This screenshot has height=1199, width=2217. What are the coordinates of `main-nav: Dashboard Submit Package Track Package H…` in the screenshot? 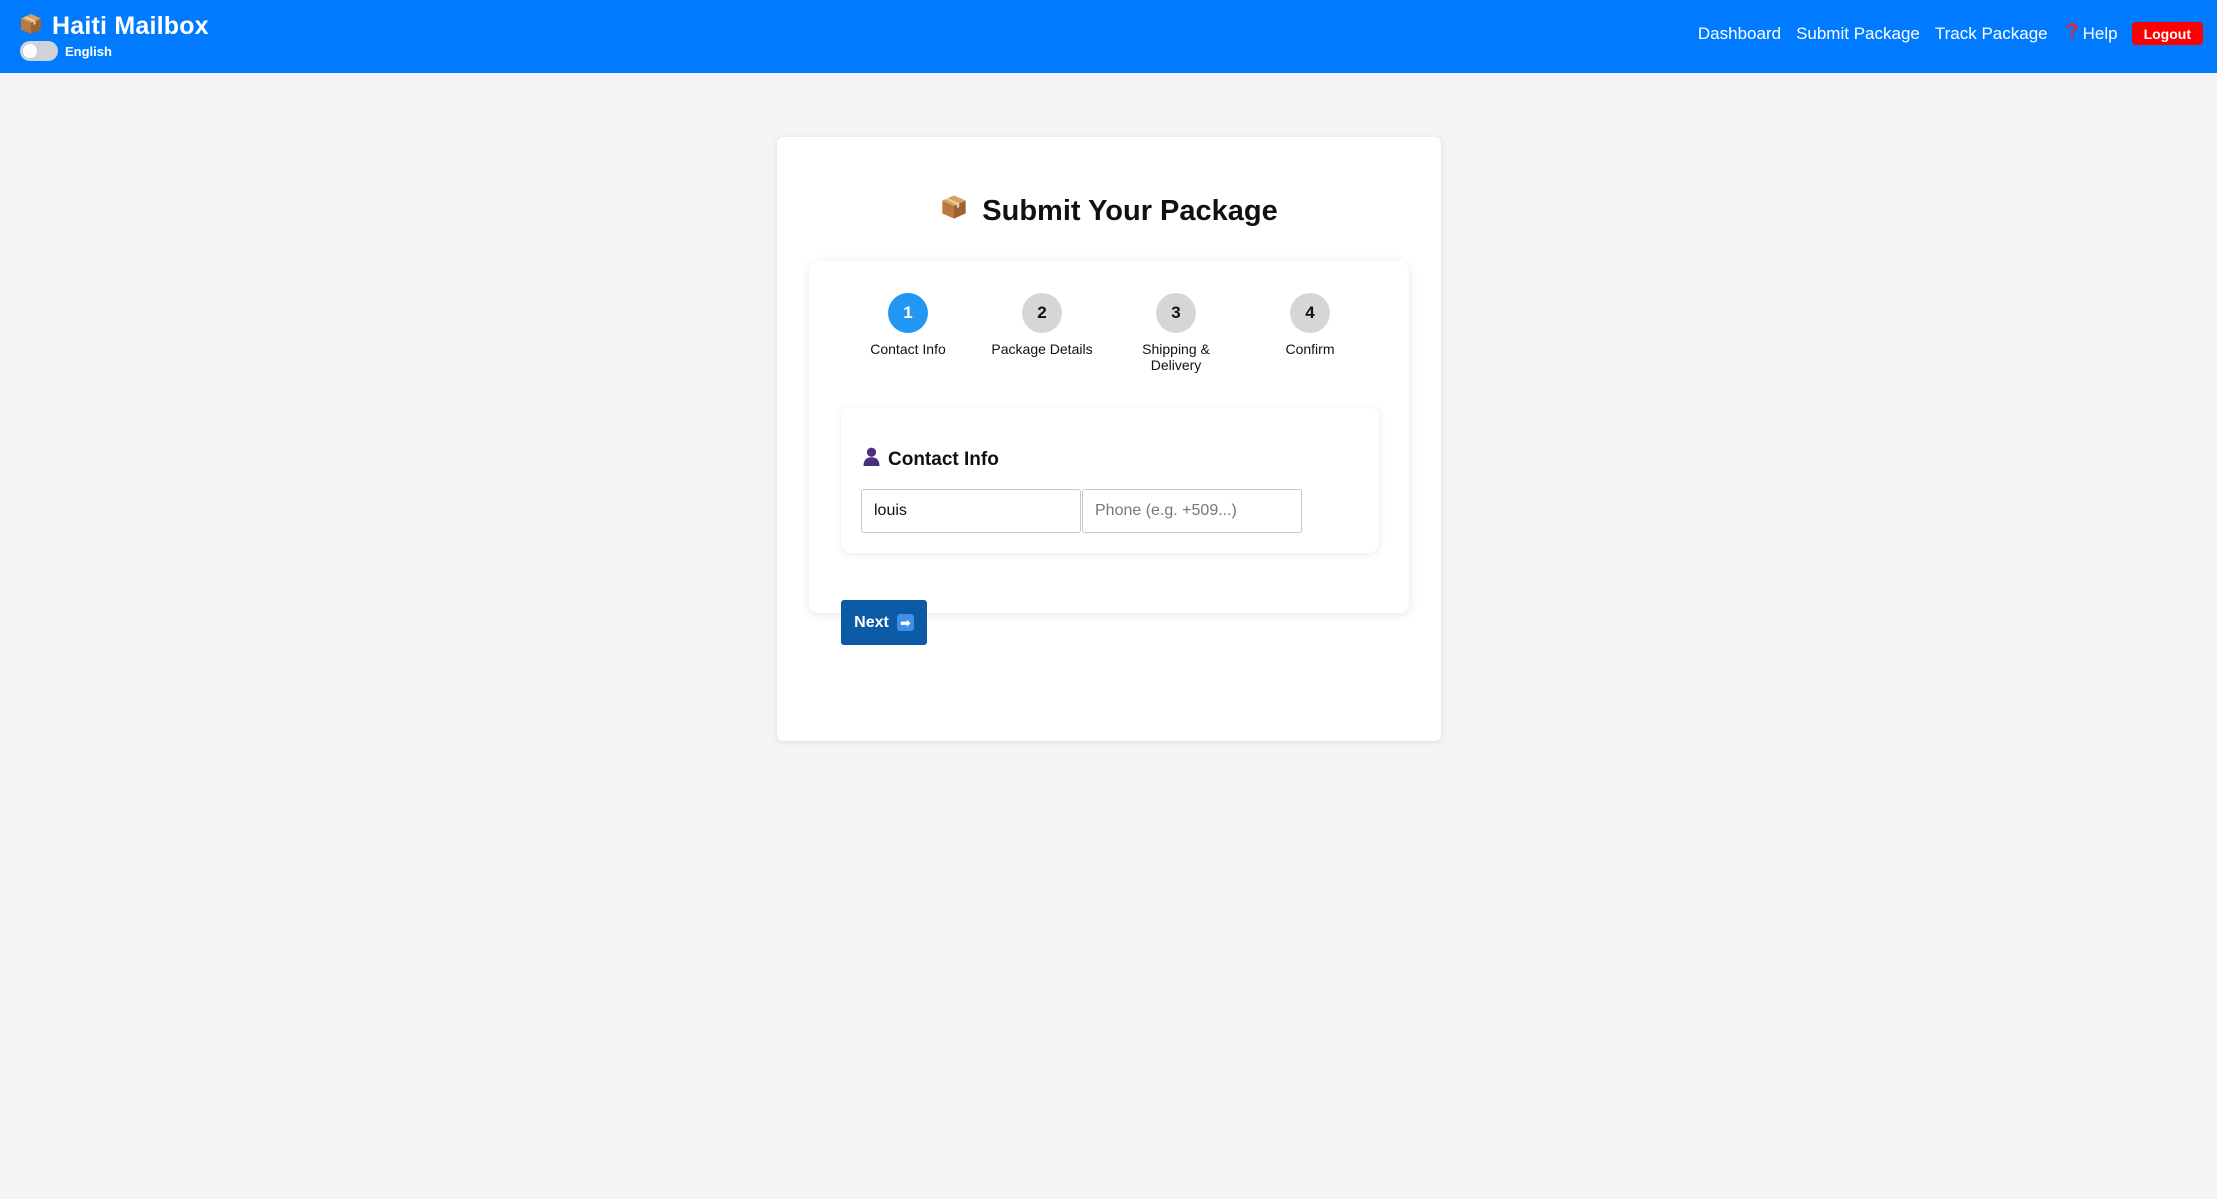 It's located at (1943, 33).